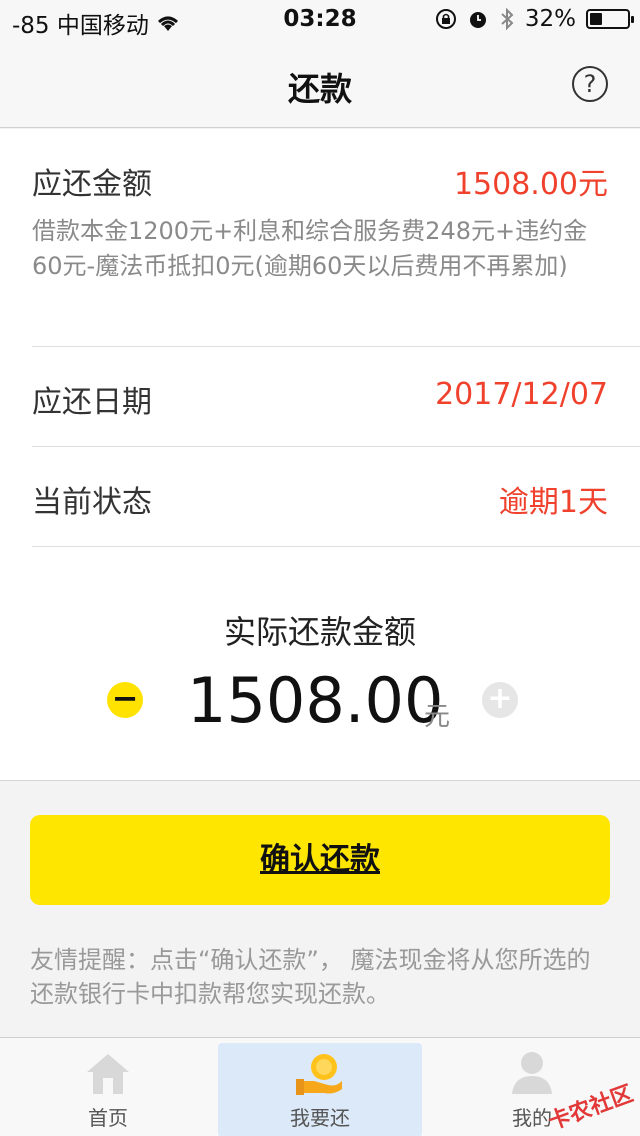 The image size is (640, 1136). What do you see at coordinates (92, 402) in the screenshot?
I see `due-date-label: 应还日期` at bounding box center [92, 402].